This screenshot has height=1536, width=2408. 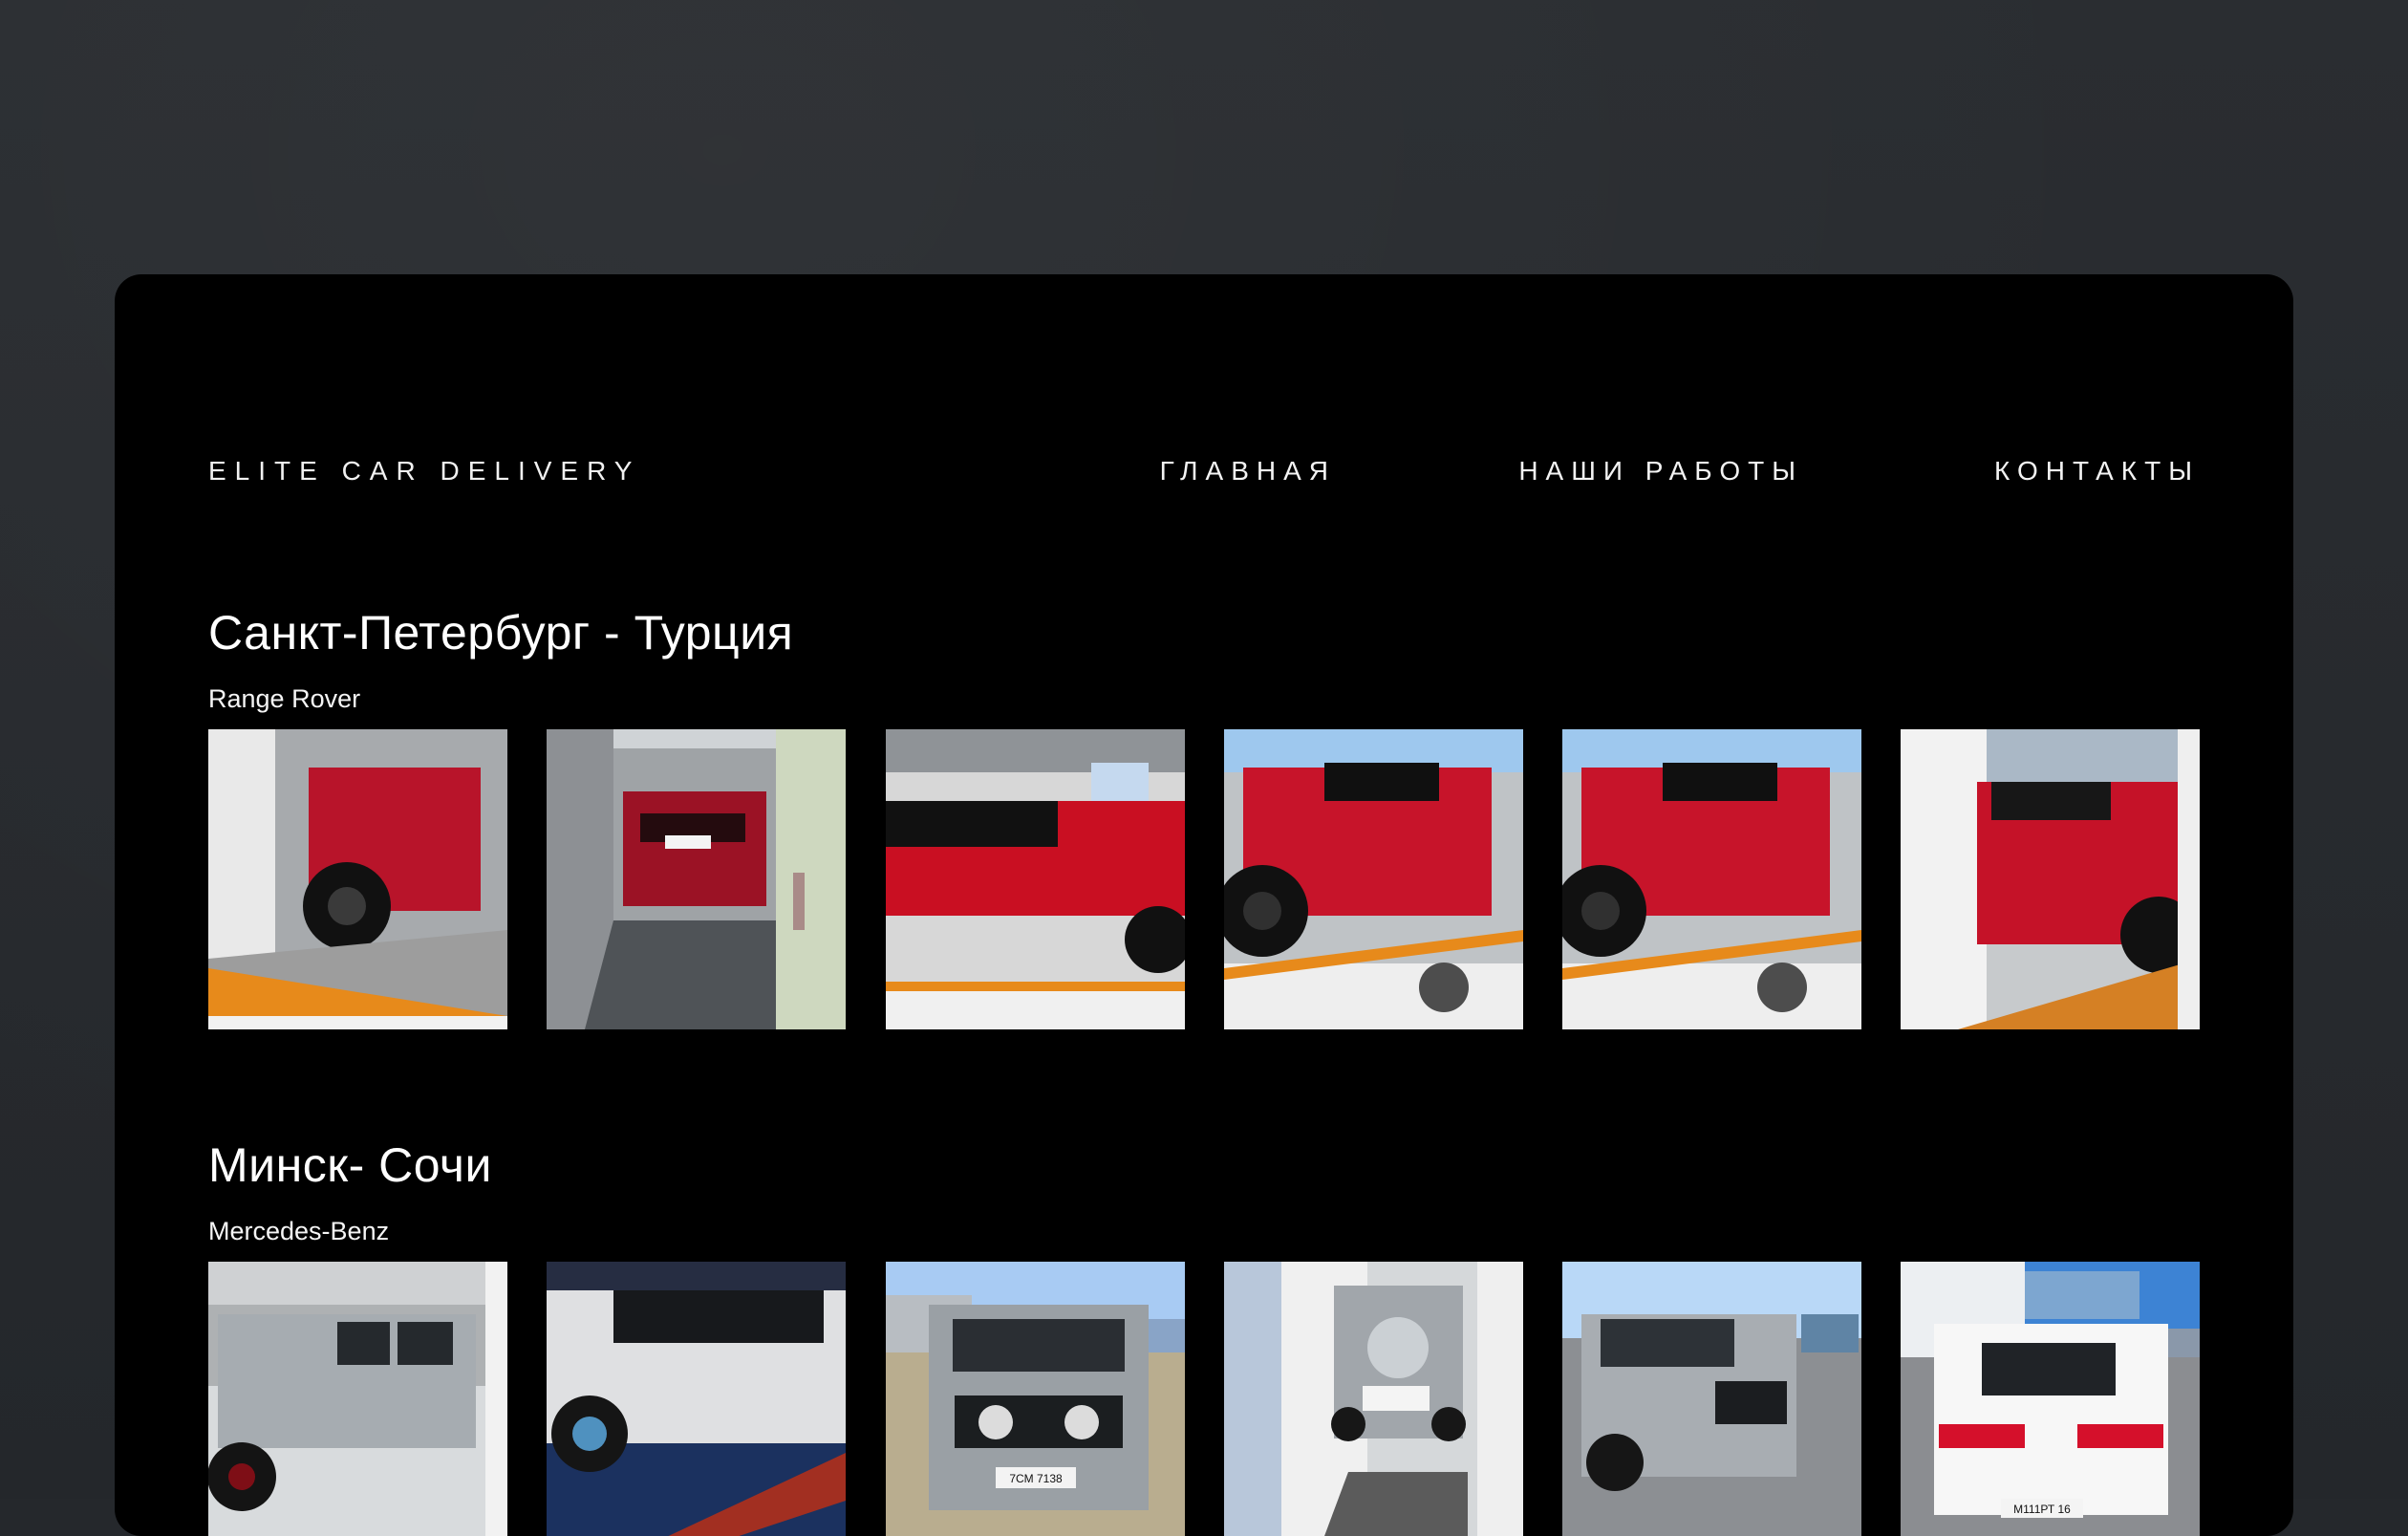 What do you see at coordinates (350, 1165) in the screenshot?
I see `section-title: Минск- Сочи` at bounding box center [350, 1165].